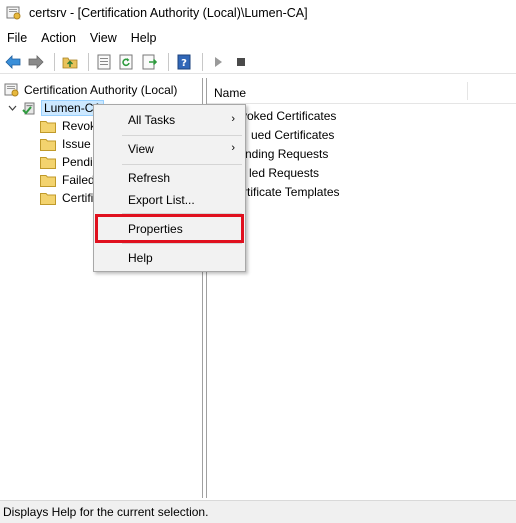 The height and width of the screenshot is (523, 516). What do you see at coordinates (150, 62) in the screenshot?
I see `export-list-icon` at bounding box center [150, 62].